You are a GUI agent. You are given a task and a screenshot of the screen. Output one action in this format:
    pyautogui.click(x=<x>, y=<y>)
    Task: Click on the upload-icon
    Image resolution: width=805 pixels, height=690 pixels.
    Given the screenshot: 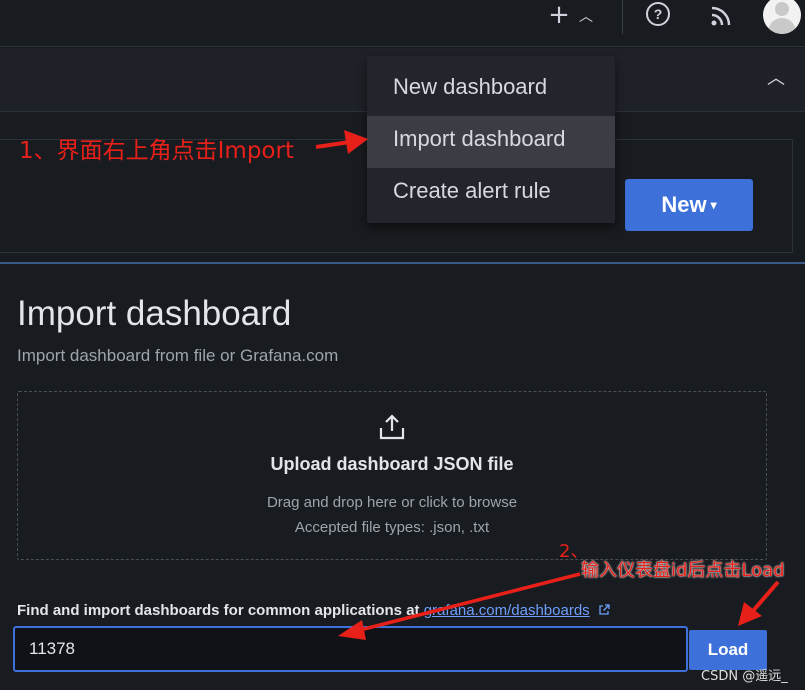 What is the action you would take?
    pyautogui.click(x=392, y=427)
    